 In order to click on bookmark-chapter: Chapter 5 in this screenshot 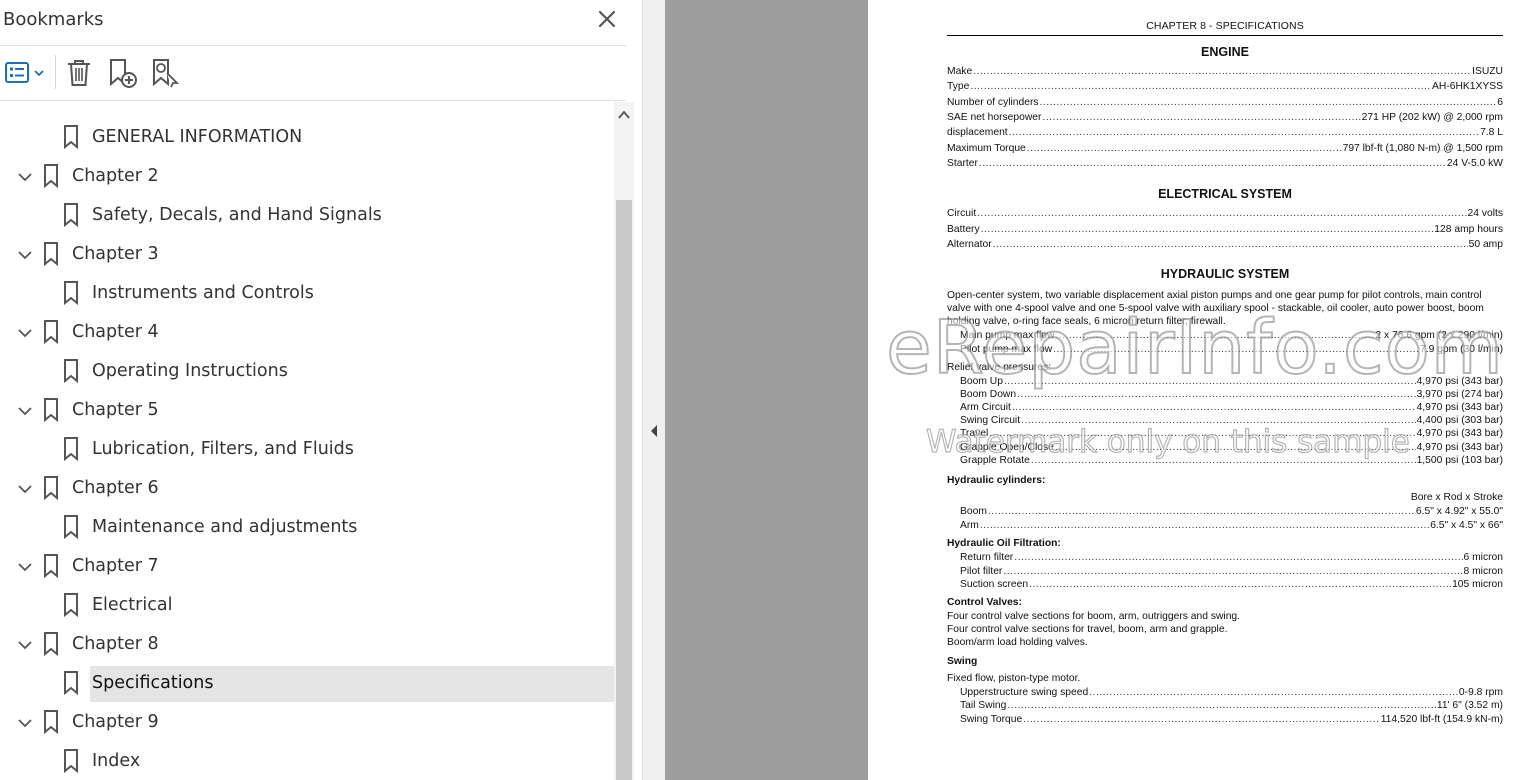, I will do `click(307, 411)`.